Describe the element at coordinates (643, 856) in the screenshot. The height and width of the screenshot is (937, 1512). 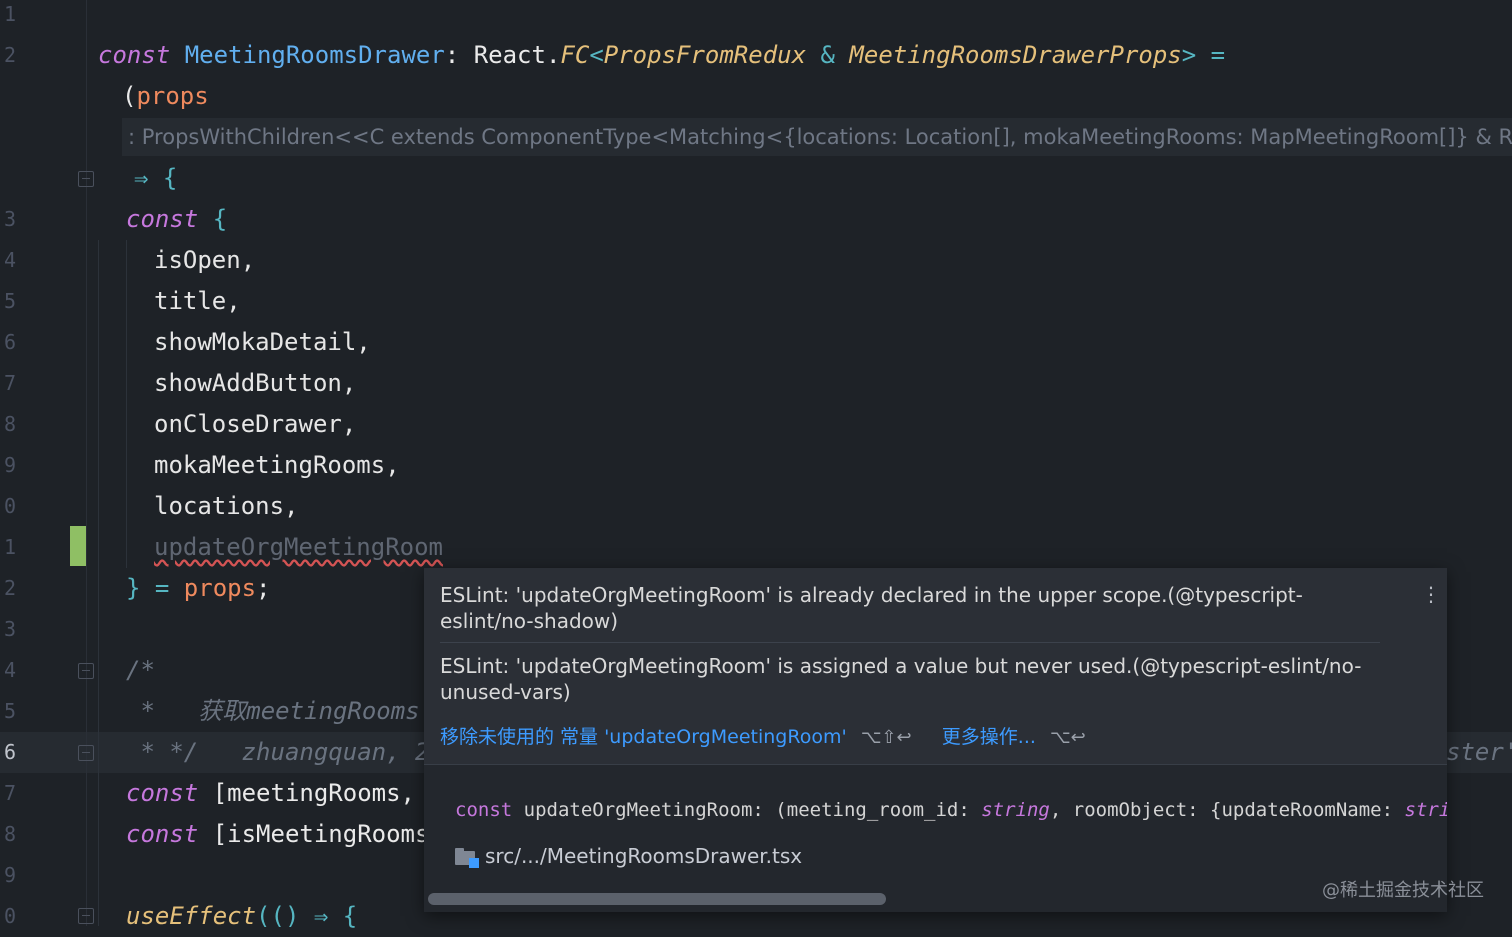
I see `file-path: src/.../MeetingRoomsDrawer.tsx` at that location.